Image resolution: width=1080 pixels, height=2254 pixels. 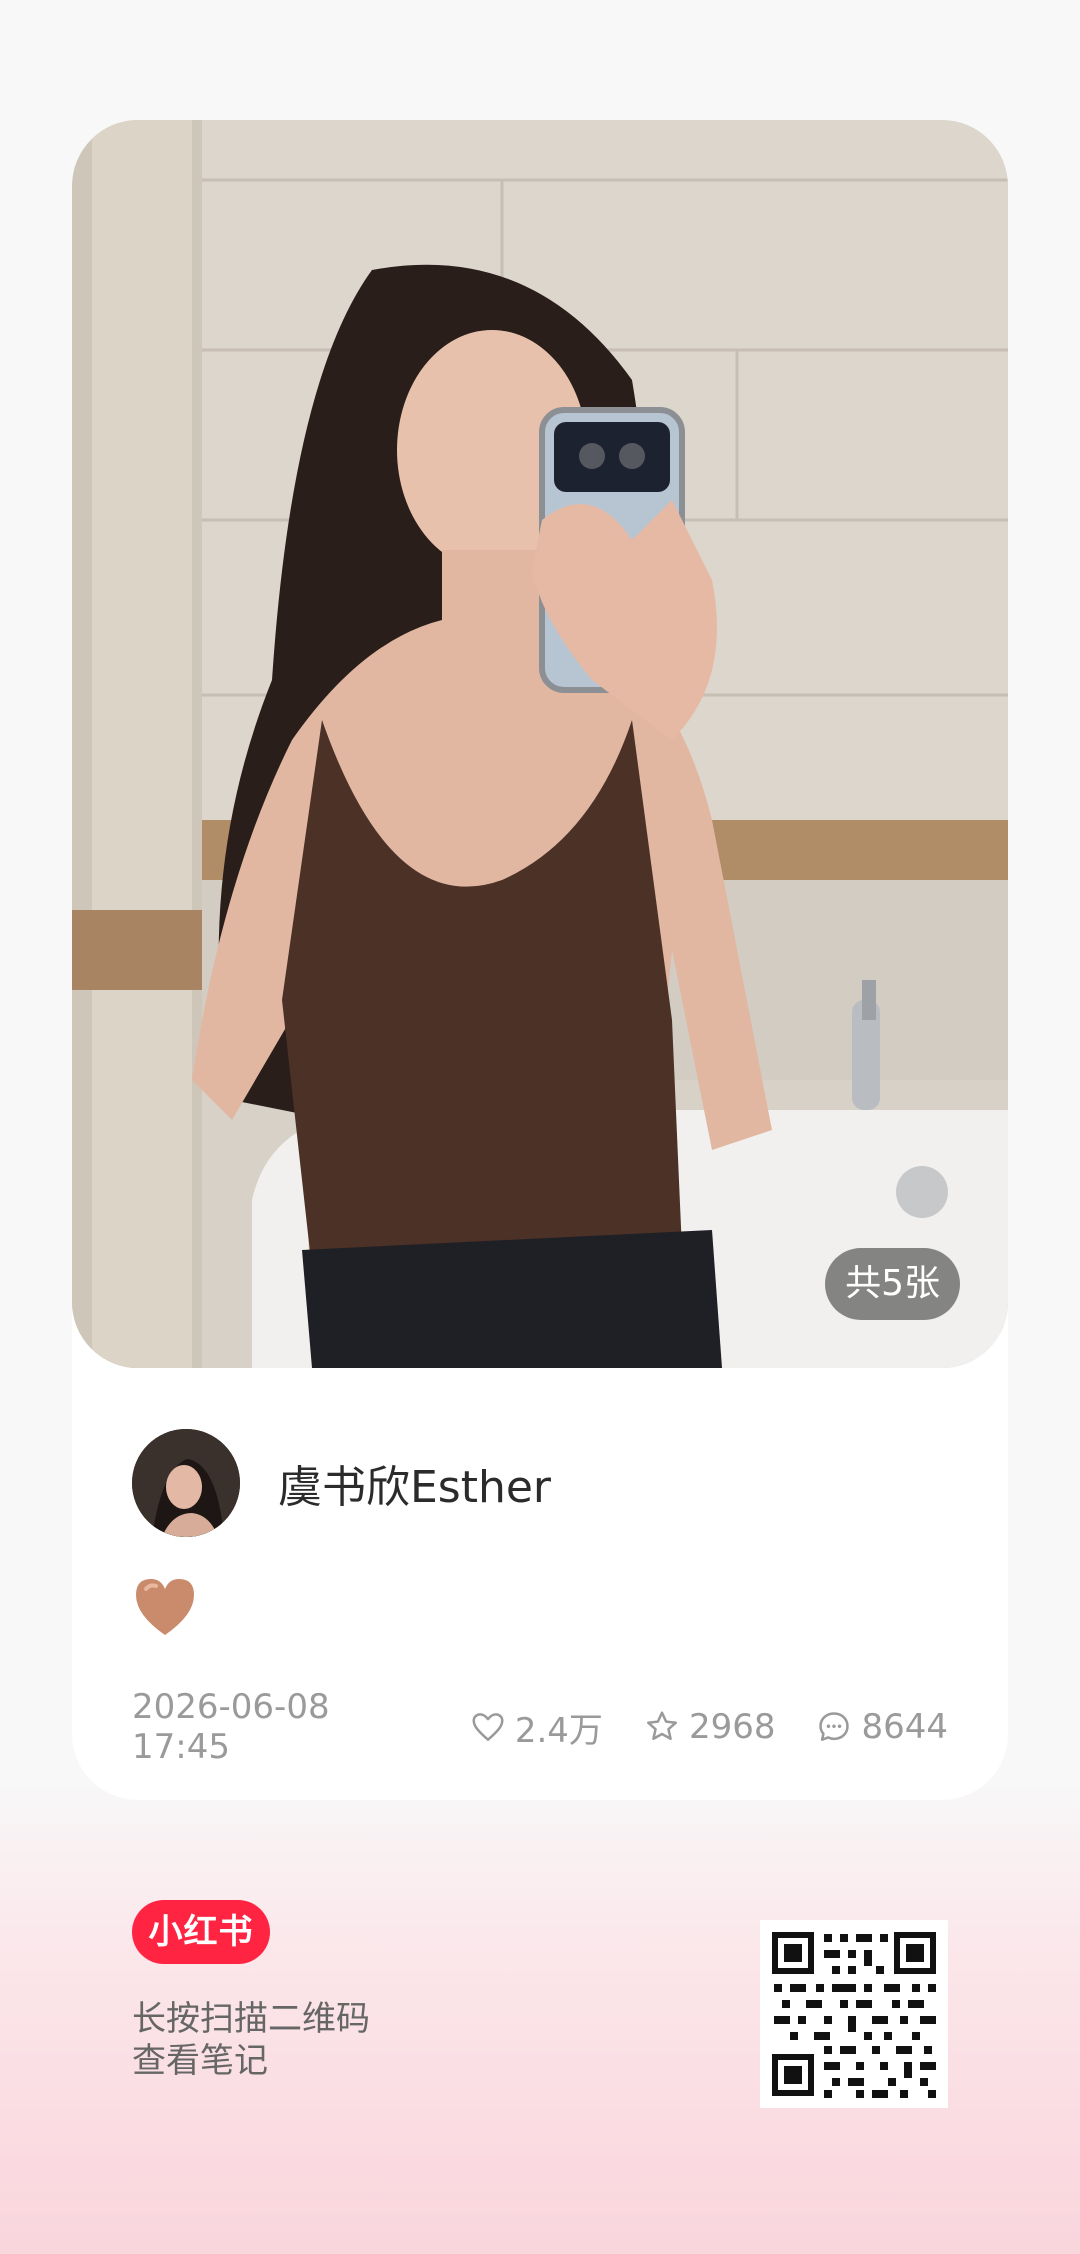 What do you see at coordinates (904, 1727) in the screenshot?
I see `comment-count: 8644` at bounding box center [904, 1727].